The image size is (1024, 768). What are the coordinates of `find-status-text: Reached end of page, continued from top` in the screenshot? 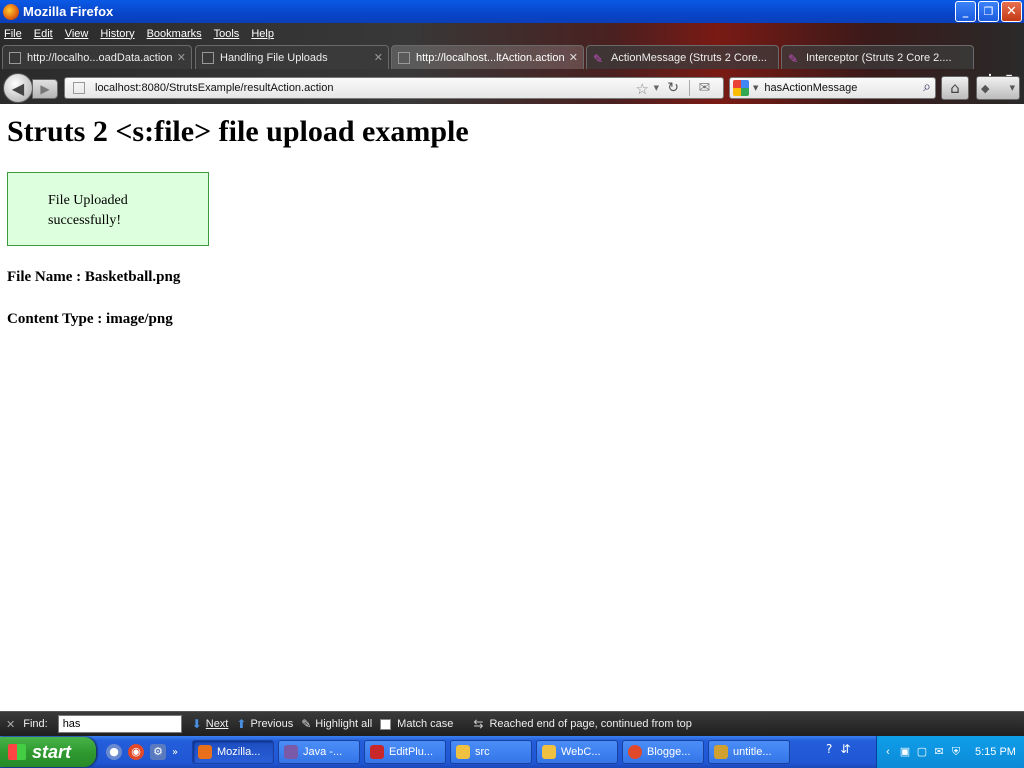 It's located at (590, 724).